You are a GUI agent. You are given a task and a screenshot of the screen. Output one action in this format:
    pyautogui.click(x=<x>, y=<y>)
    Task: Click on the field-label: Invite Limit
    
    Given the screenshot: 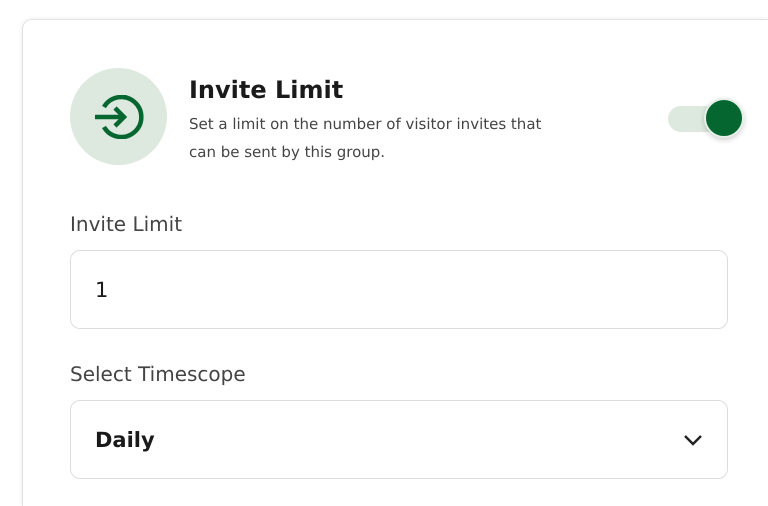 What is the action you would take?
    pyautogui.click(x=127, y=224)
    